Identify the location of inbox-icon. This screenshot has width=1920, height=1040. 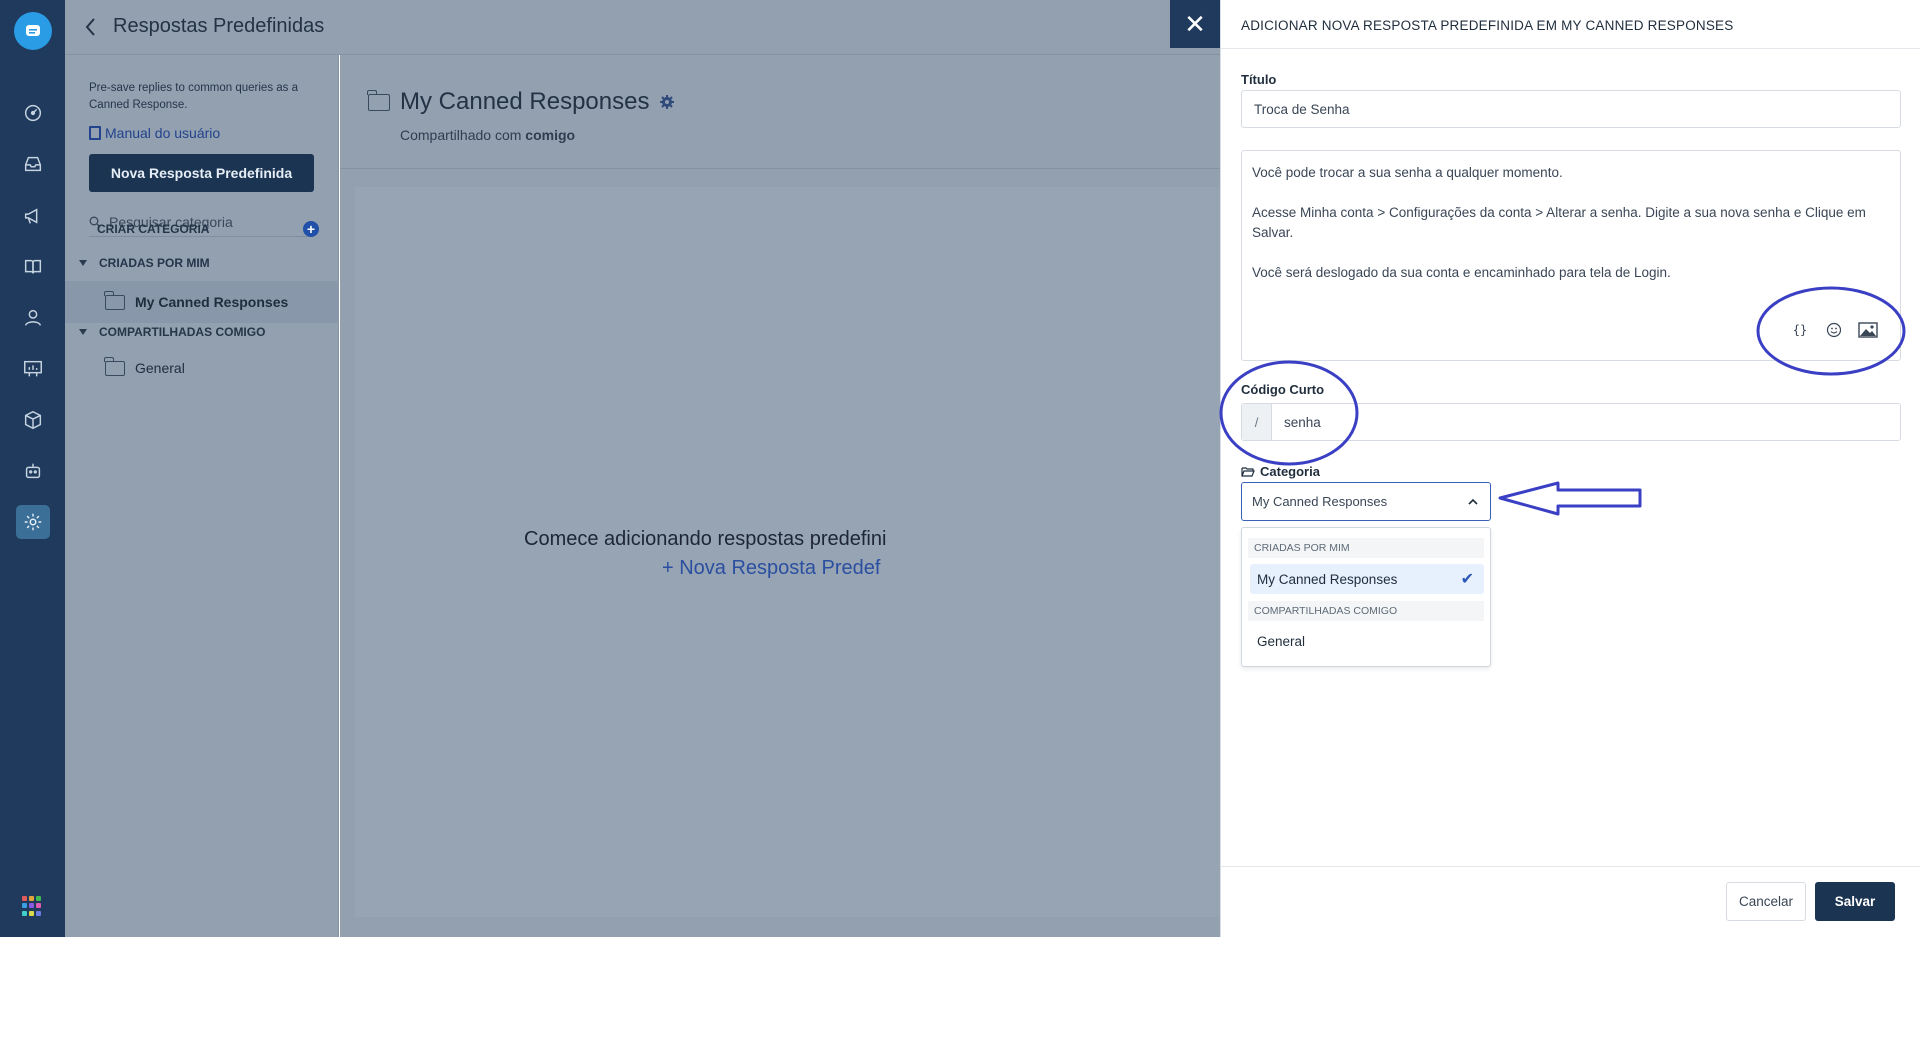
(33, 164).